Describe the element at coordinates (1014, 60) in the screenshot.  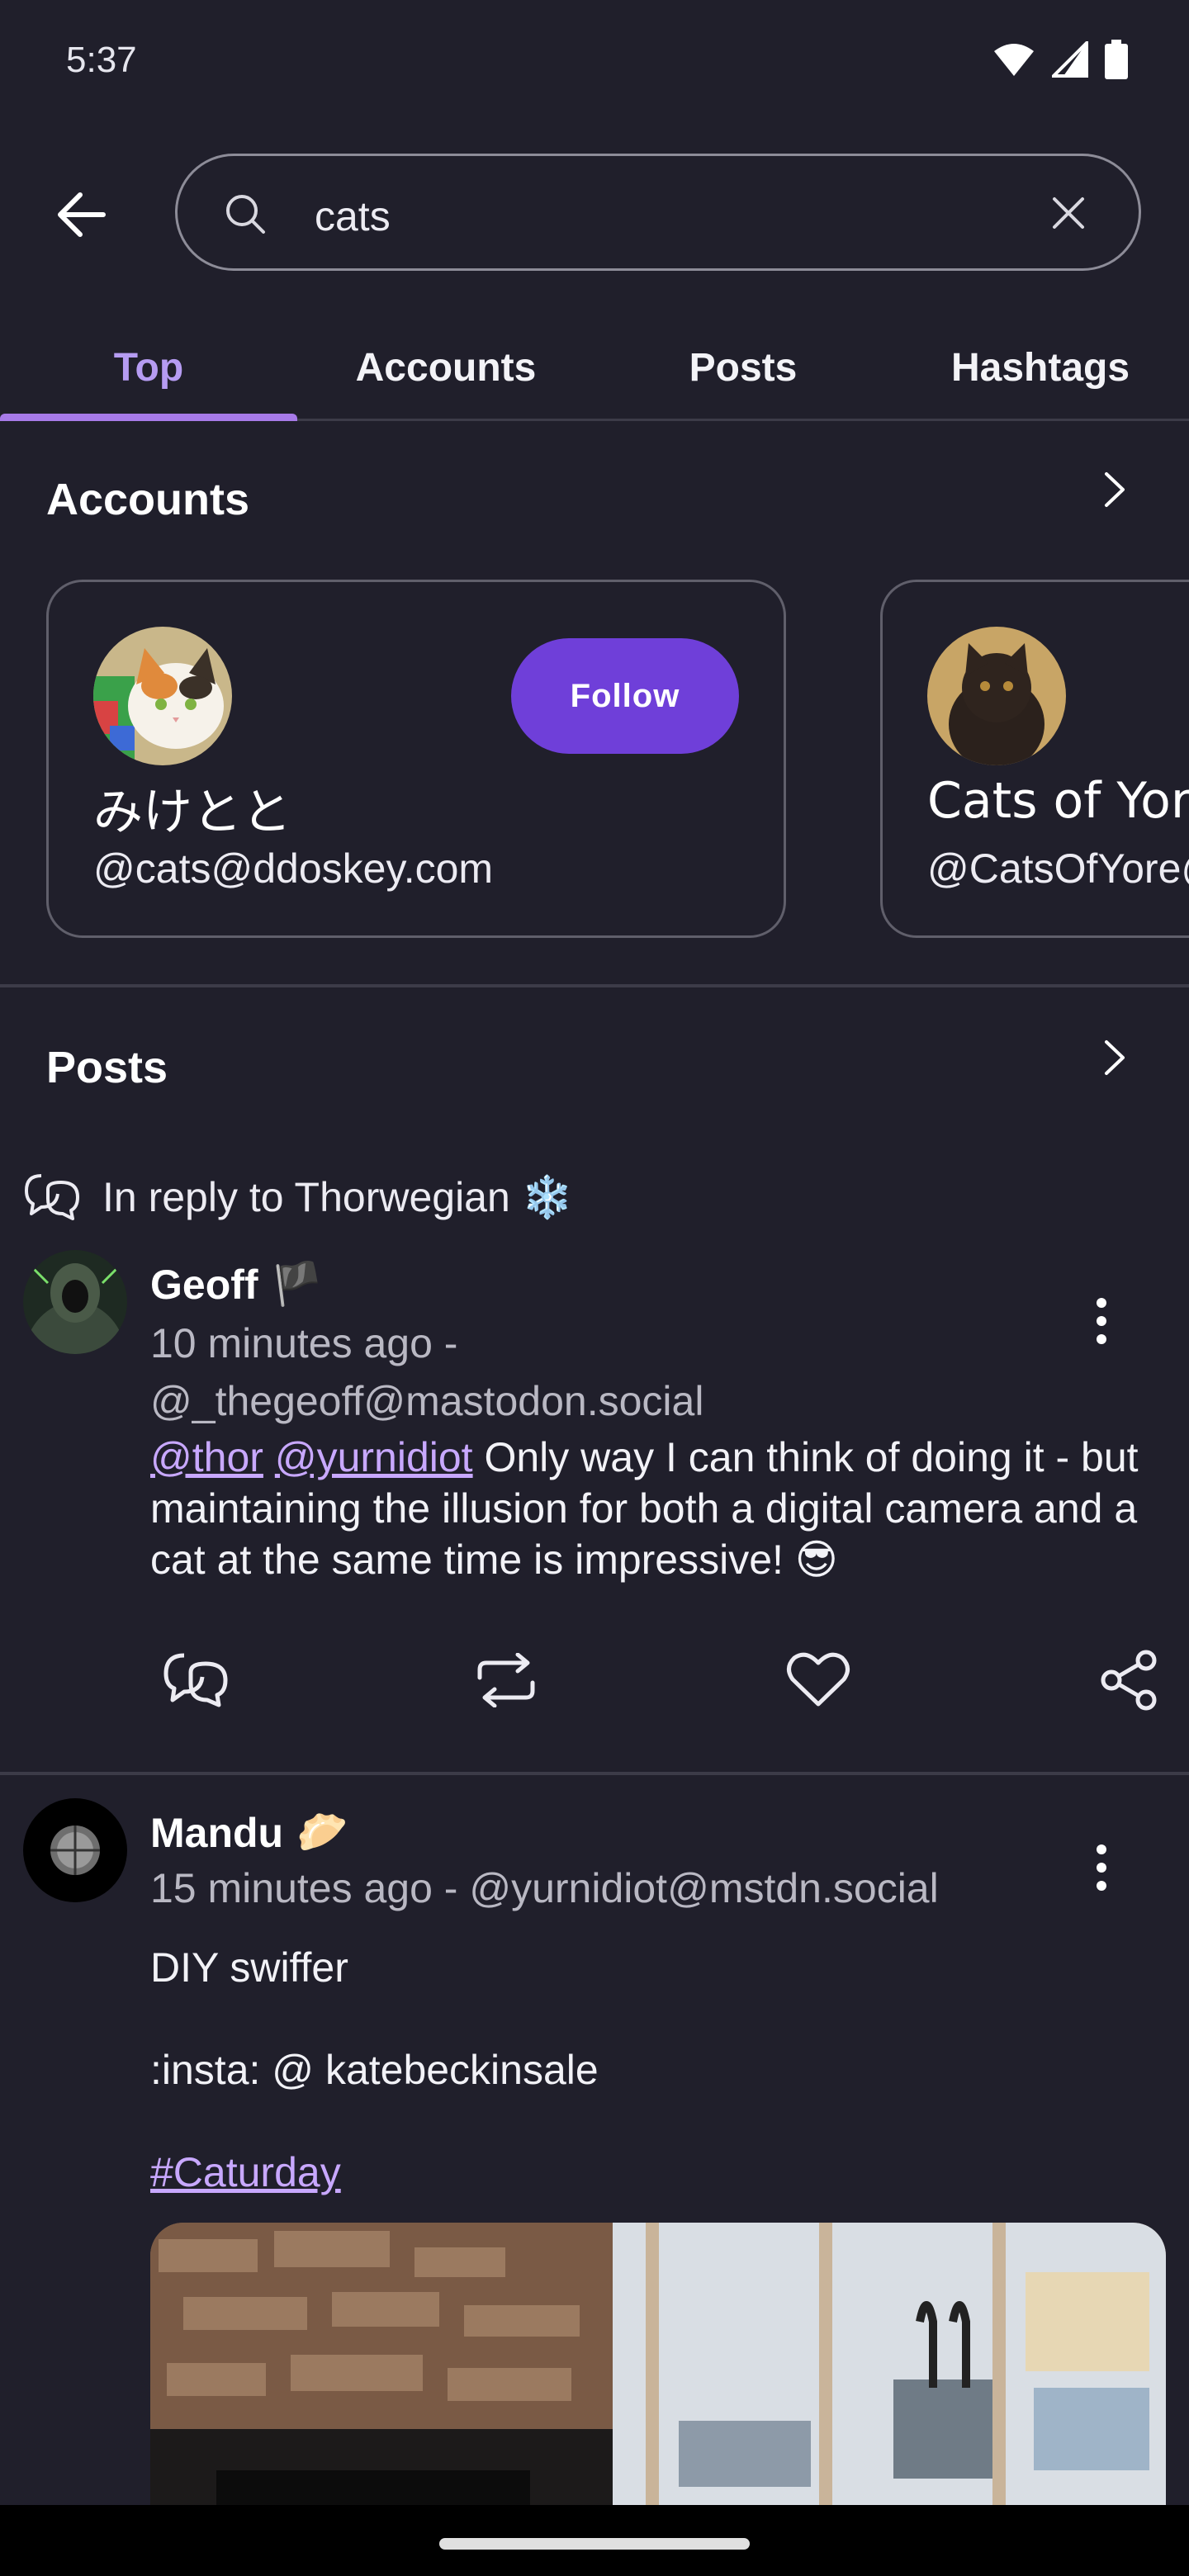
I see `wifi-icon` at that location.